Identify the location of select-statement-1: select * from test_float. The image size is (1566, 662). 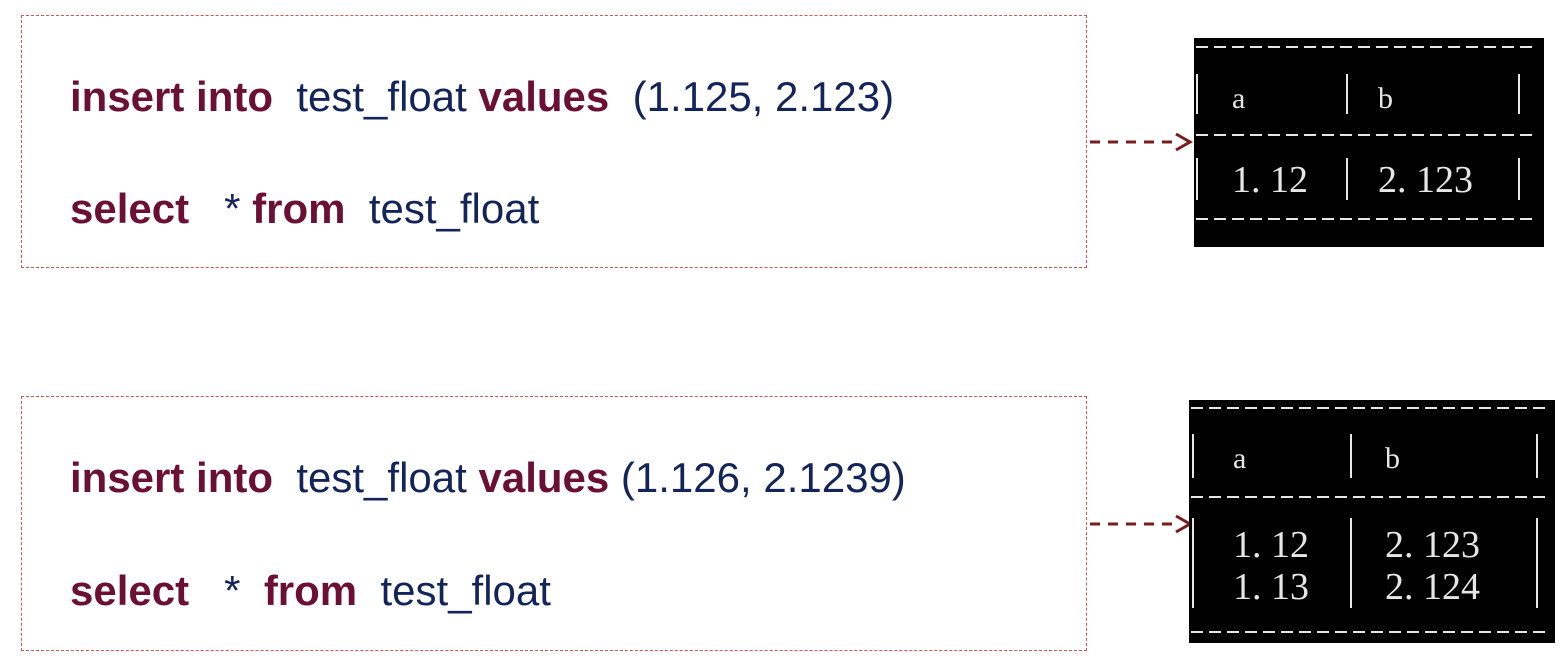
(304, 209).